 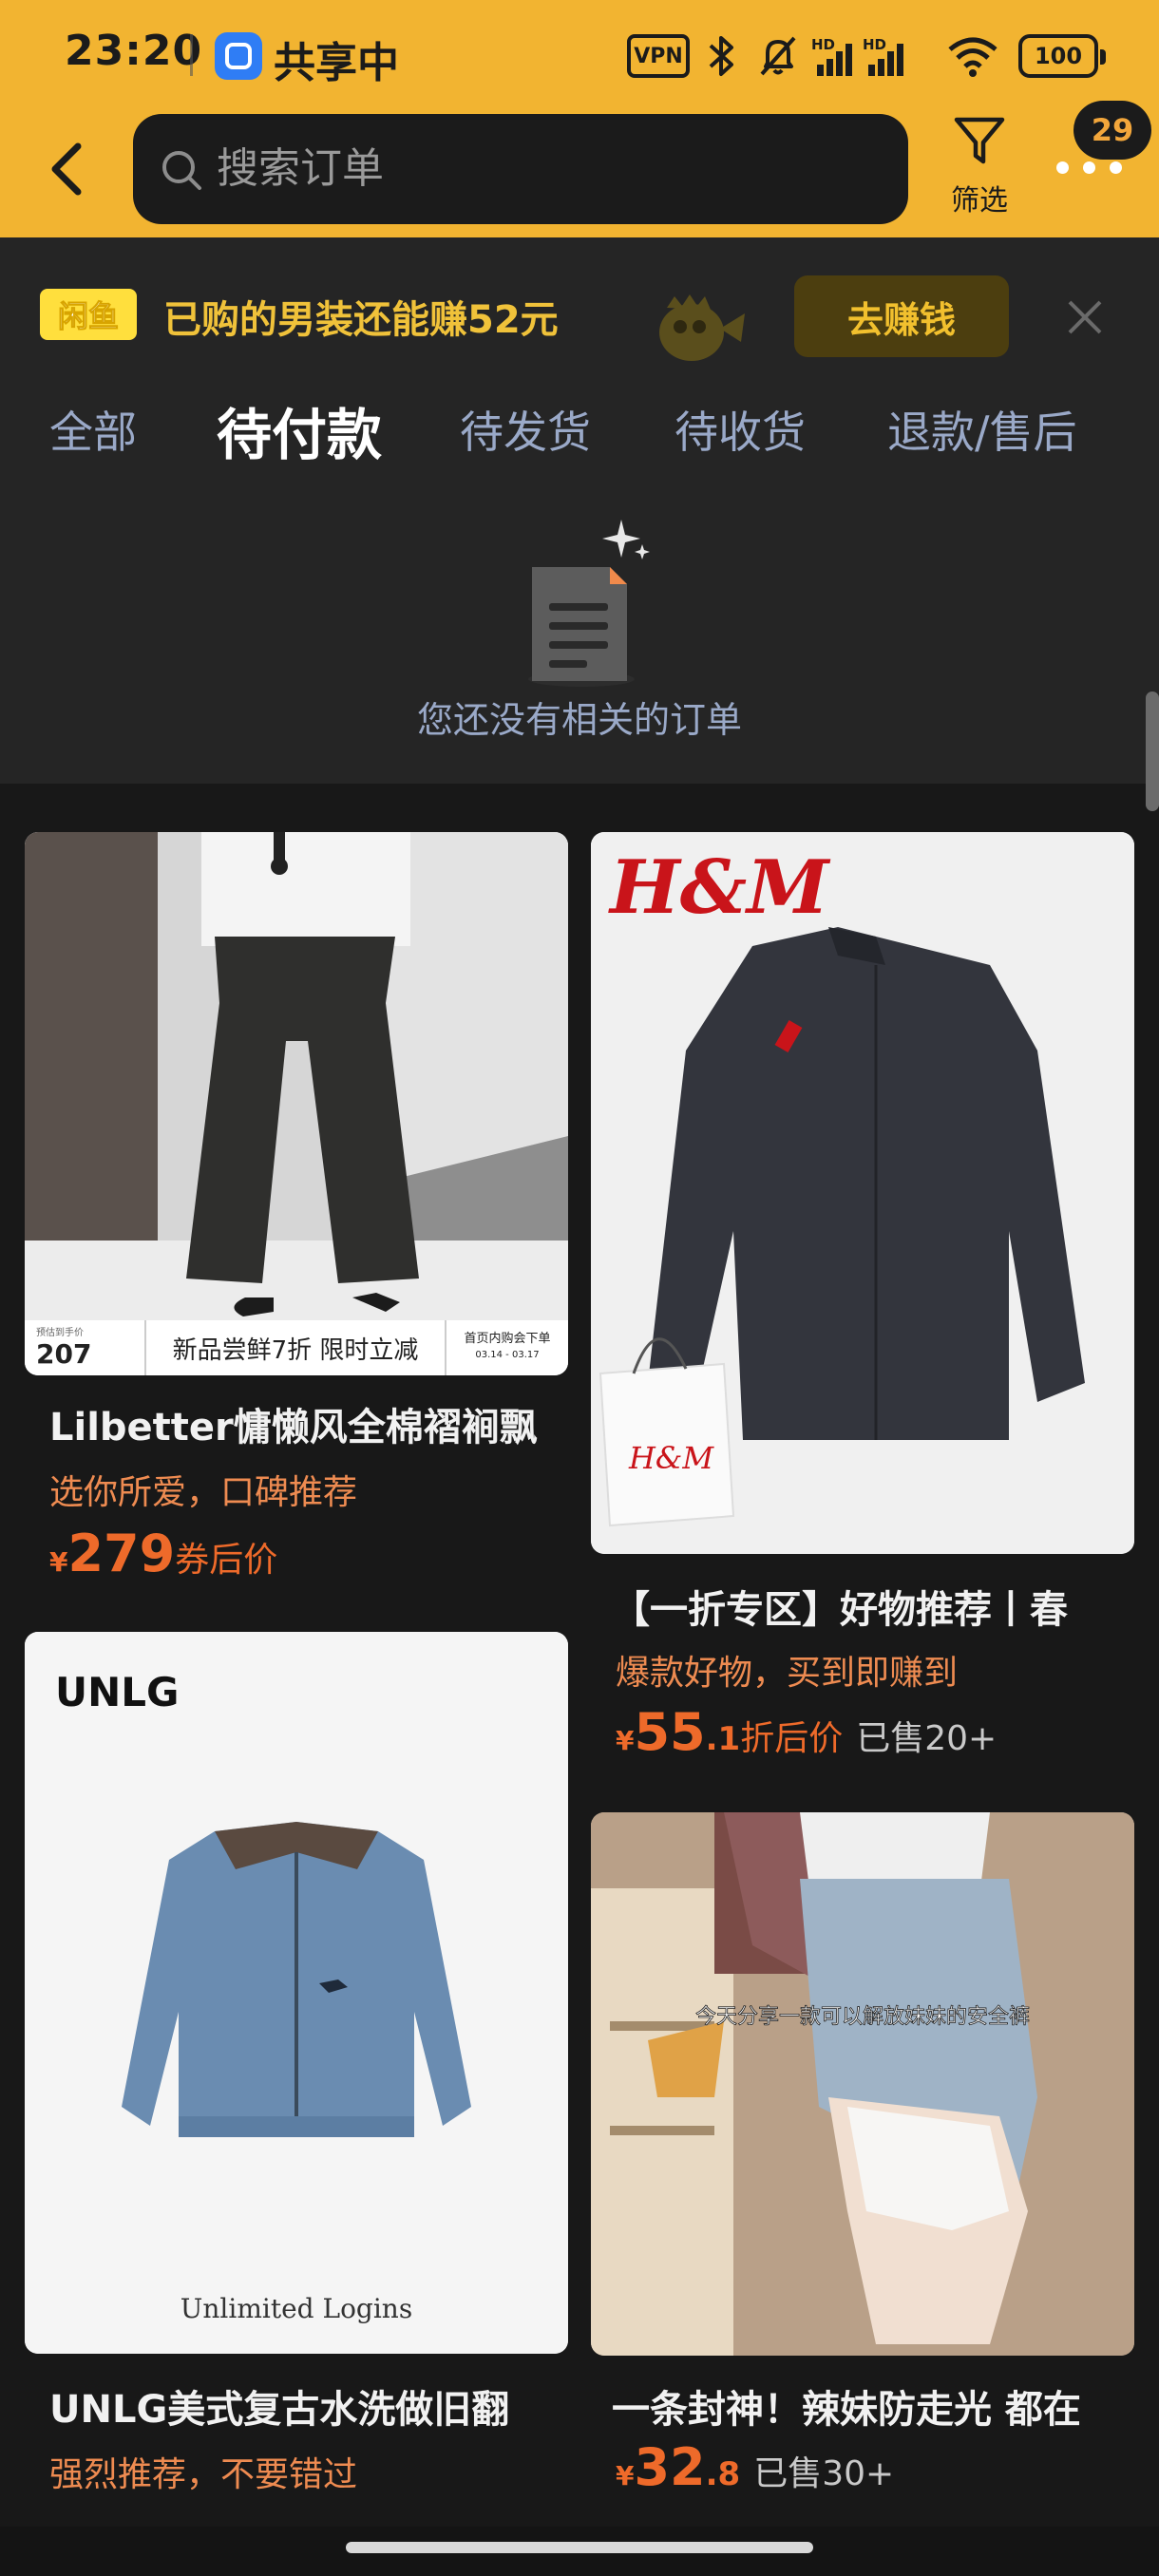 I want to click on product-image: UNLG Unlimited Logins, so click(x=296, y=1993).